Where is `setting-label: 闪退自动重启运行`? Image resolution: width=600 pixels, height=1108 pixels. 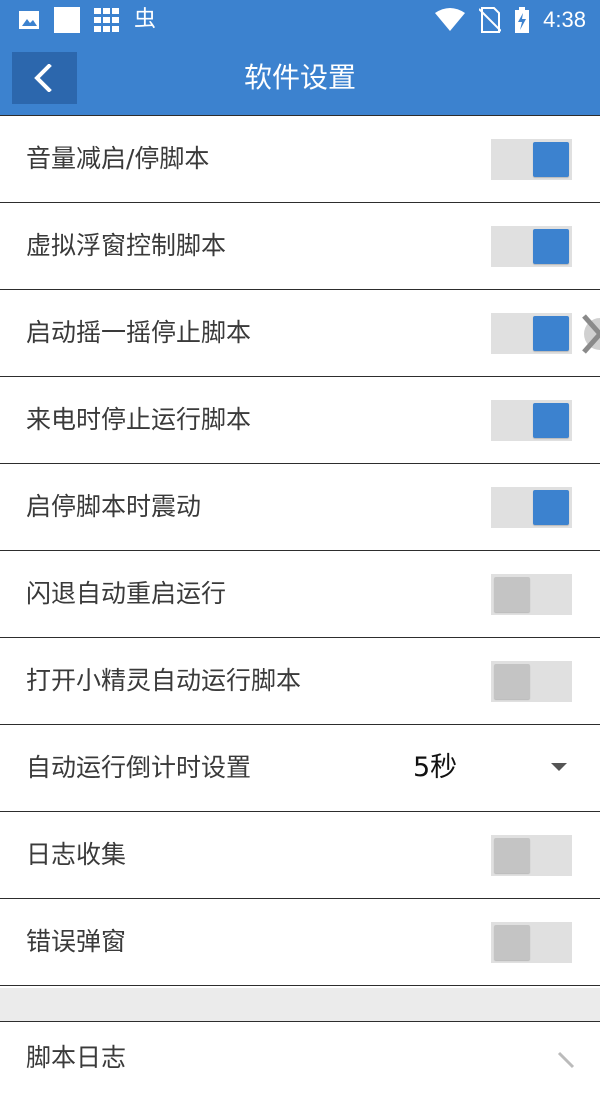
setting-label: 闪退自动重启运行 is located at coordinates (126, 593).